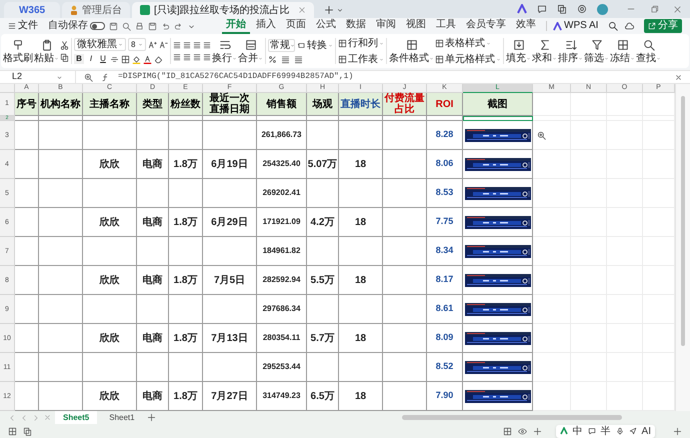  I want to click on microphone-icon, so click(620, 431).